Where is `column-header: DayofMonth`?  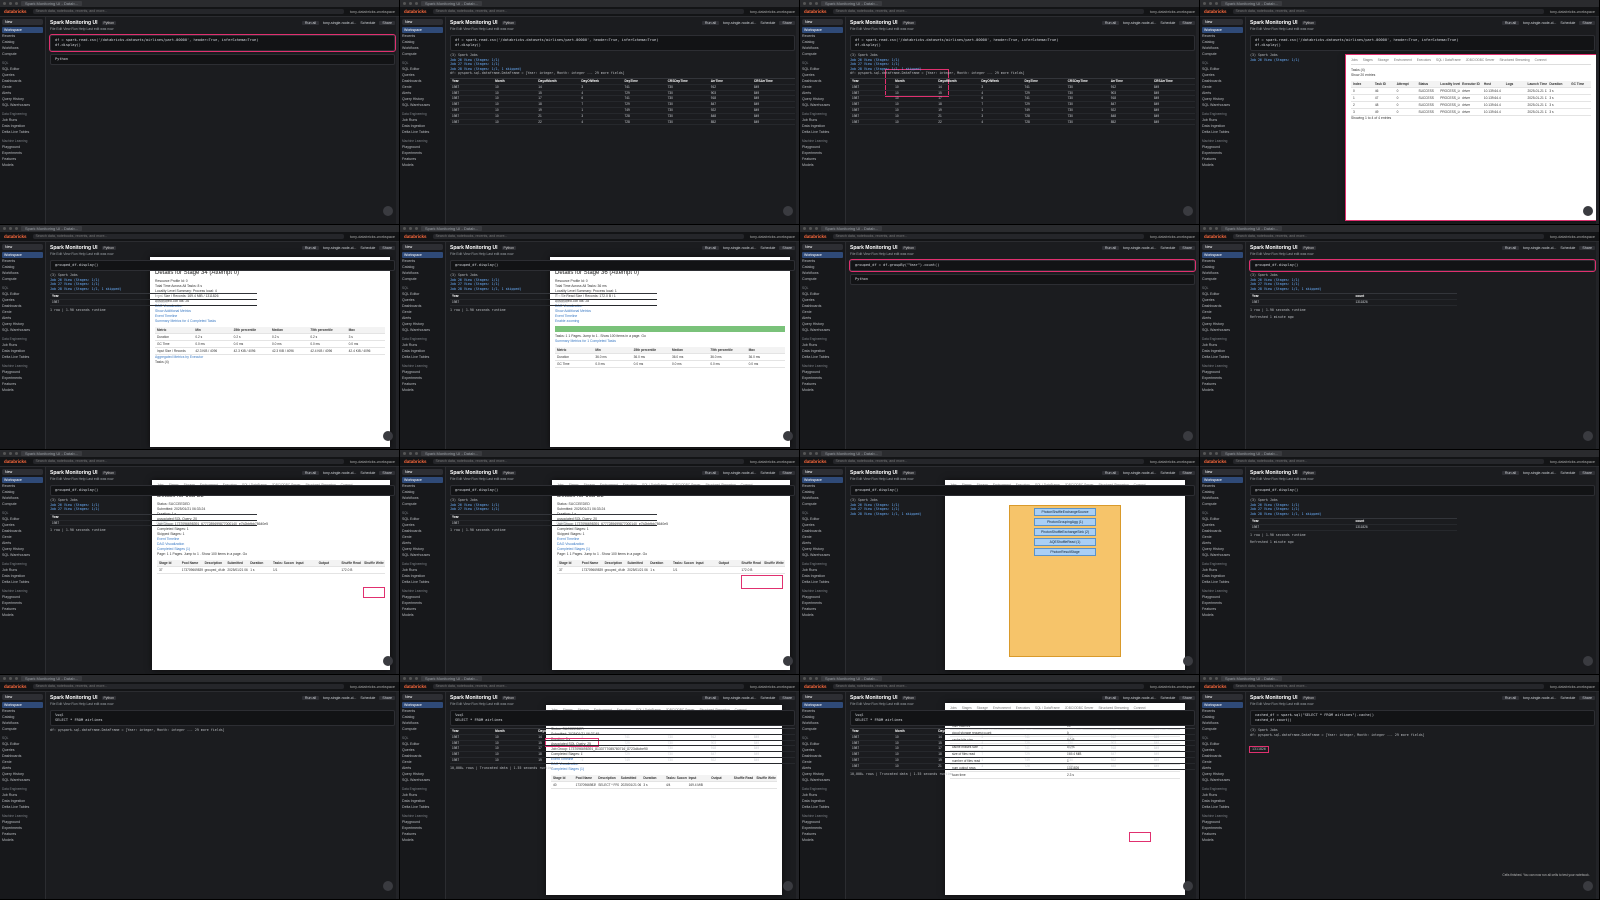 column-header: DayofMonth is located at coordinates (957, 81).